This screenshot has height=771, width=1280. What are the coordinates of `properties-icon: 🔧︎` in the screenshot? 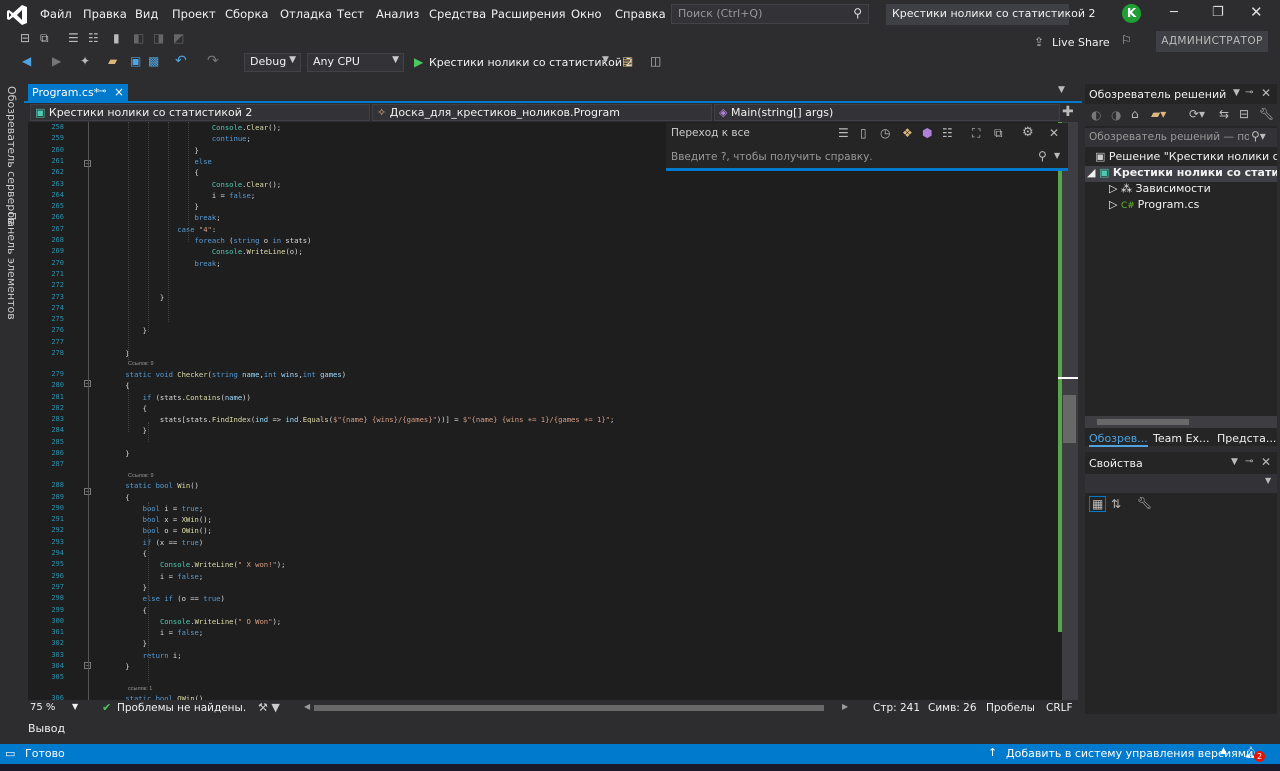 It's located at (1266, 114).